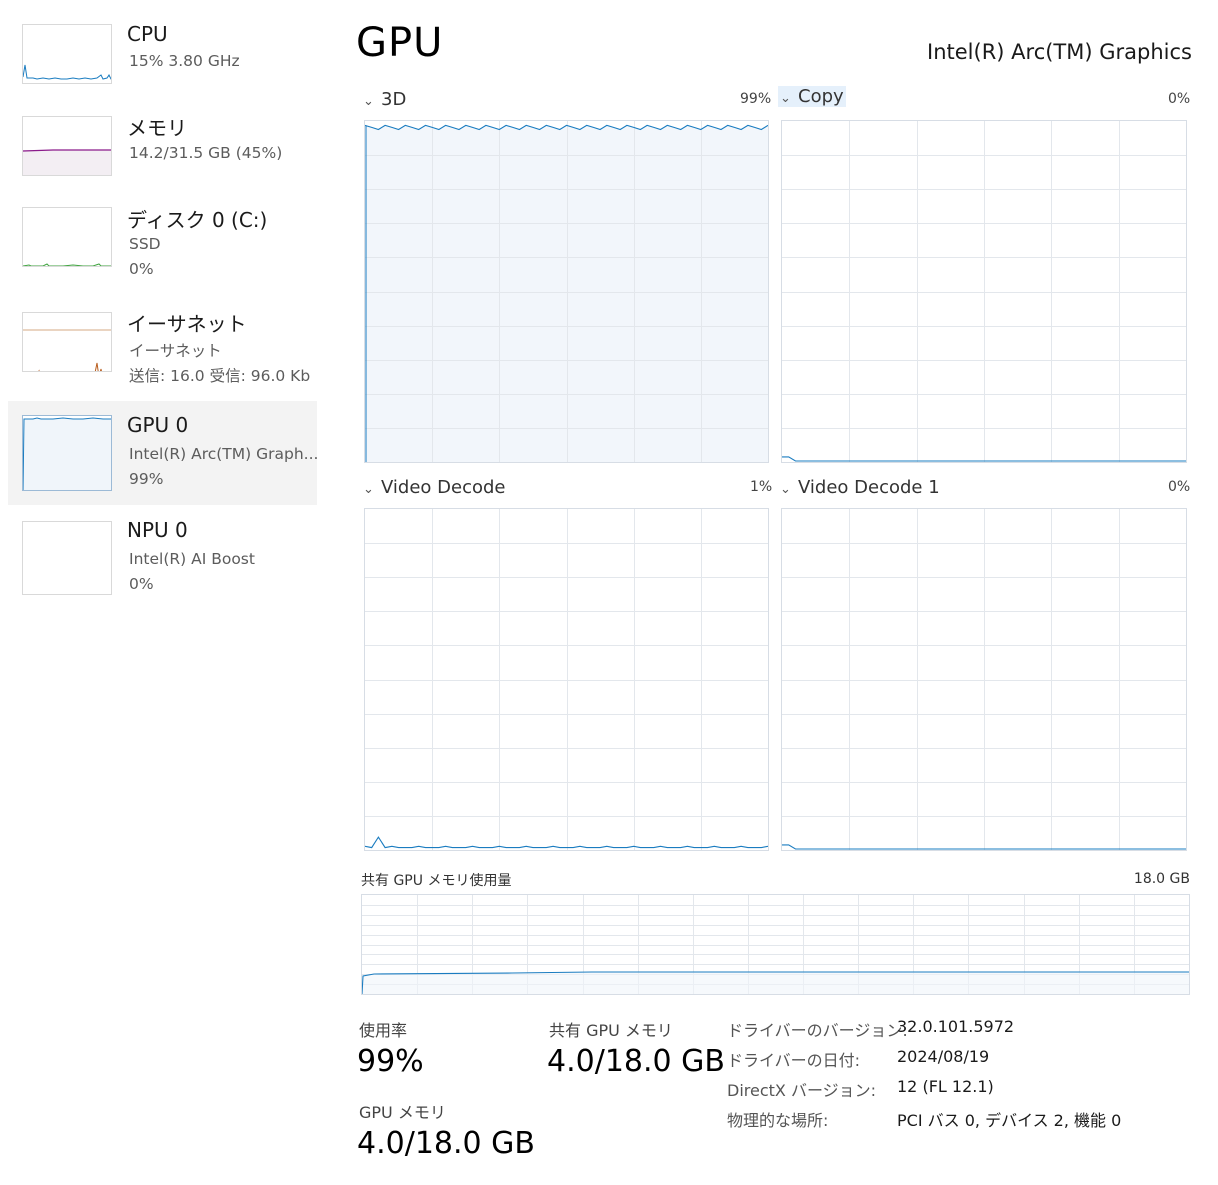  I want to click on sidebar-item-percent: 99%, so click(146, 479).